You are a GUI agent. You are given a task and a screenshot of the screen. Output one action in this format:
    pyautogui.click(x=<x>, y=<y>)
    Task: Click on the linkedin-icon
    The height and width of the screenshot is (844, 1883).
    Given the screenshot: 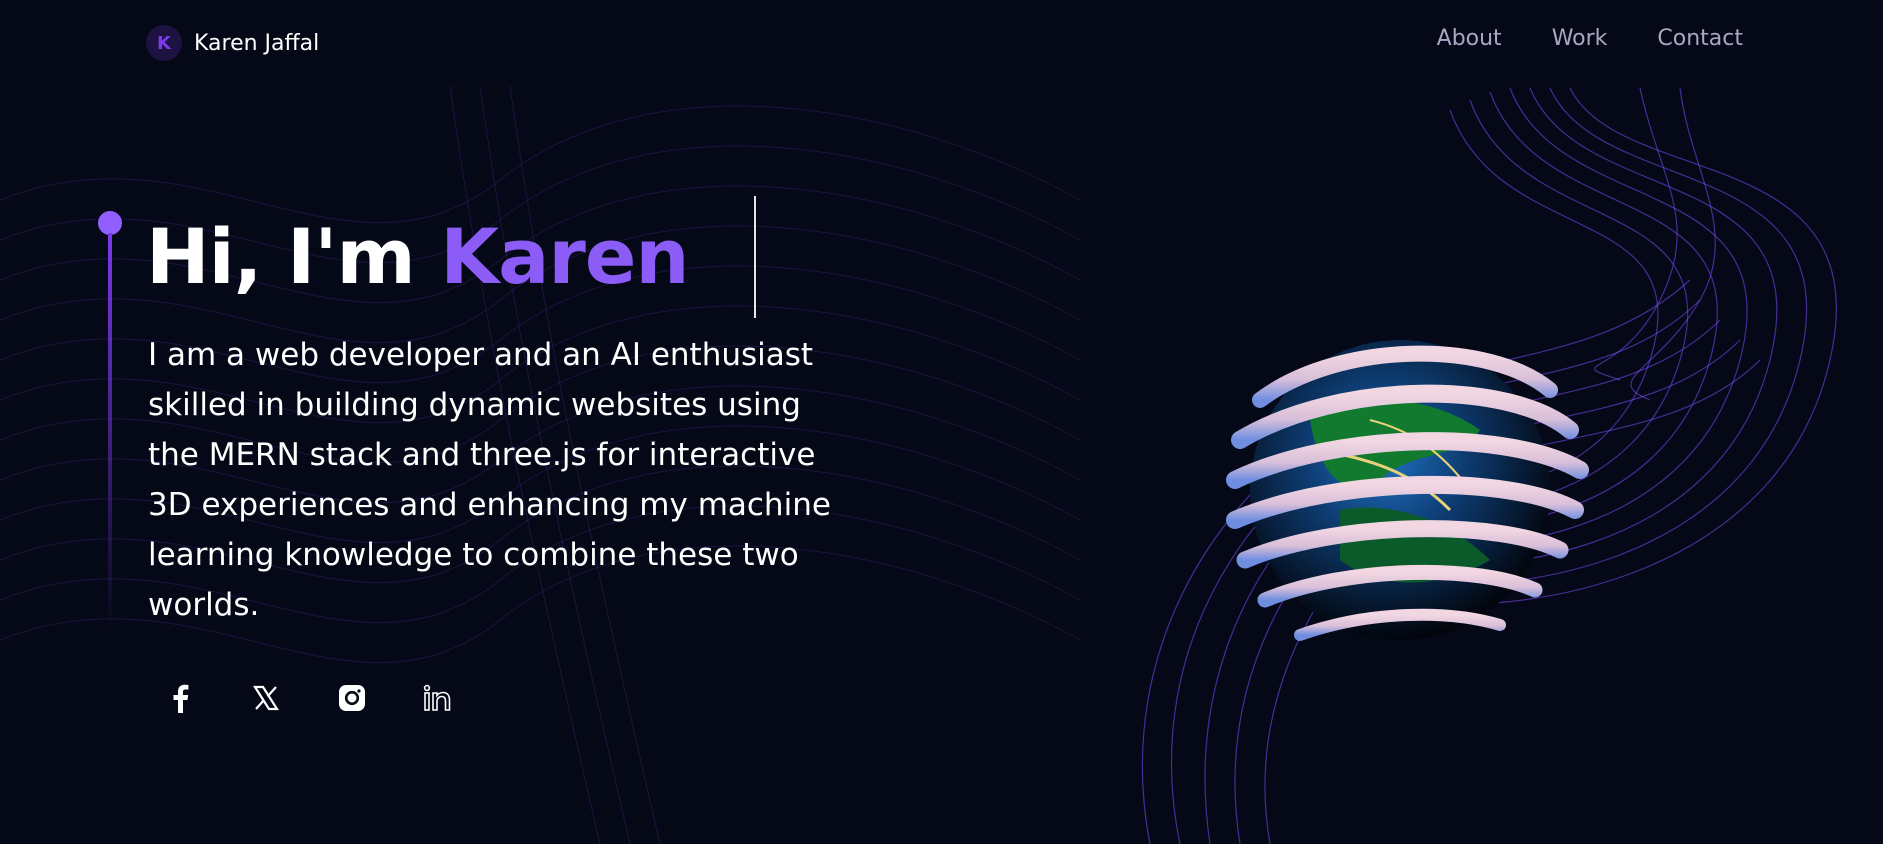 What is the action you would take?
    pyautogui.click(x=437, y=697)
    